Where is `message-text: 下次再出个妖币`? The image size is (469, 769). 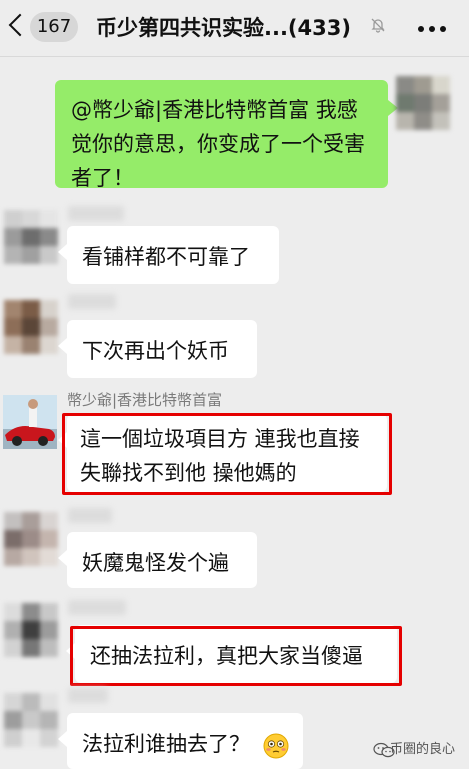
message-text: 下次再出个妖币 is located at coordinates (155, 351).